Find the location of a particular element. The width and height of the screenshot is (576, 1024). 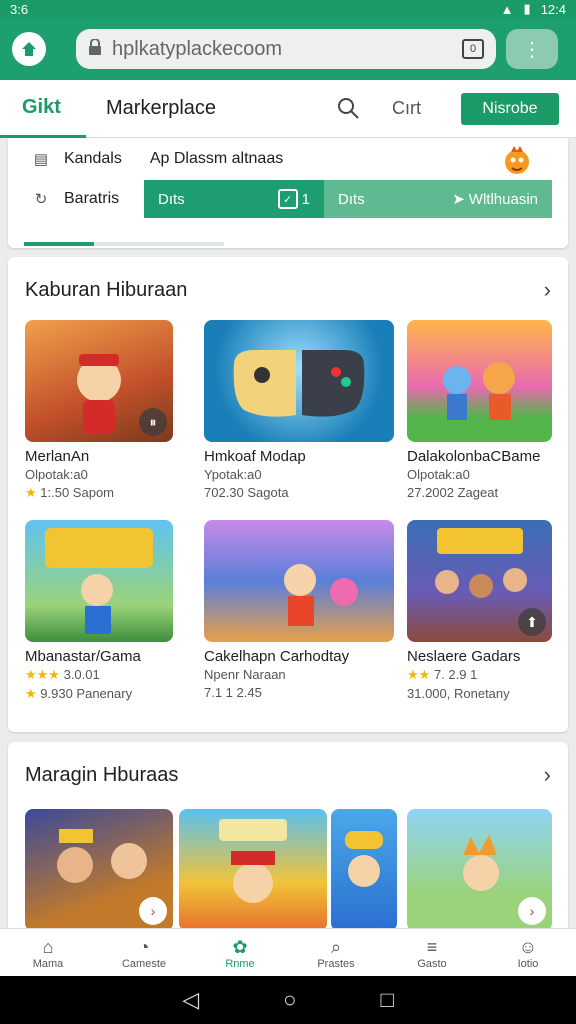

home-icon is located at coordinates (29, 49).